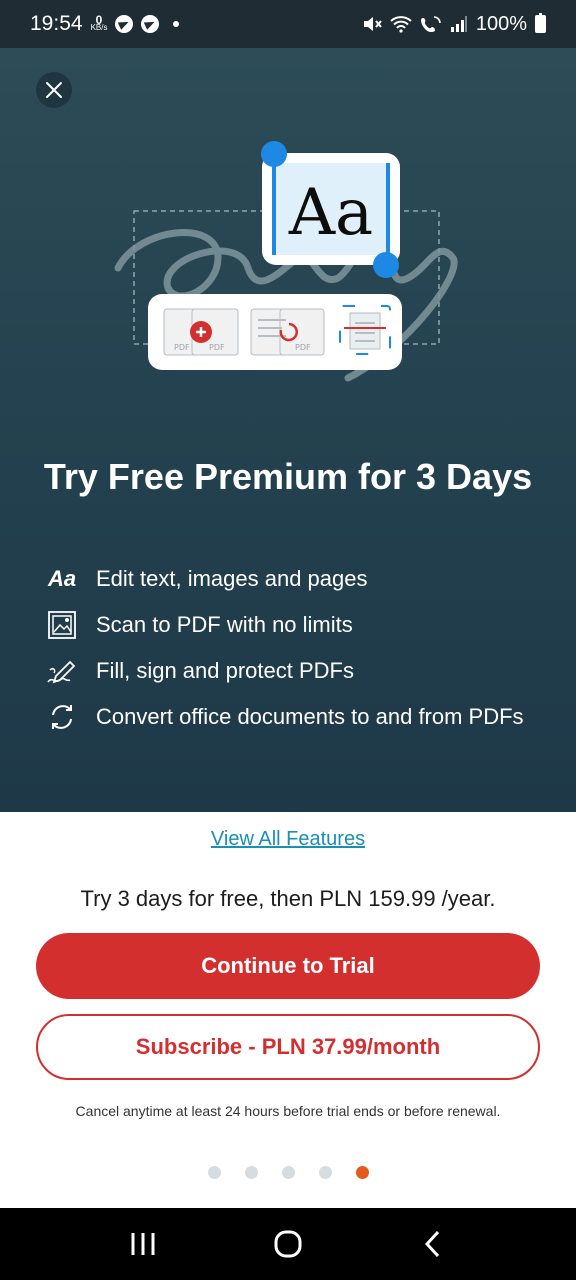  Describe the element at coordinates (540, 23) in the screenshot. I see `battery-icon` at that location.